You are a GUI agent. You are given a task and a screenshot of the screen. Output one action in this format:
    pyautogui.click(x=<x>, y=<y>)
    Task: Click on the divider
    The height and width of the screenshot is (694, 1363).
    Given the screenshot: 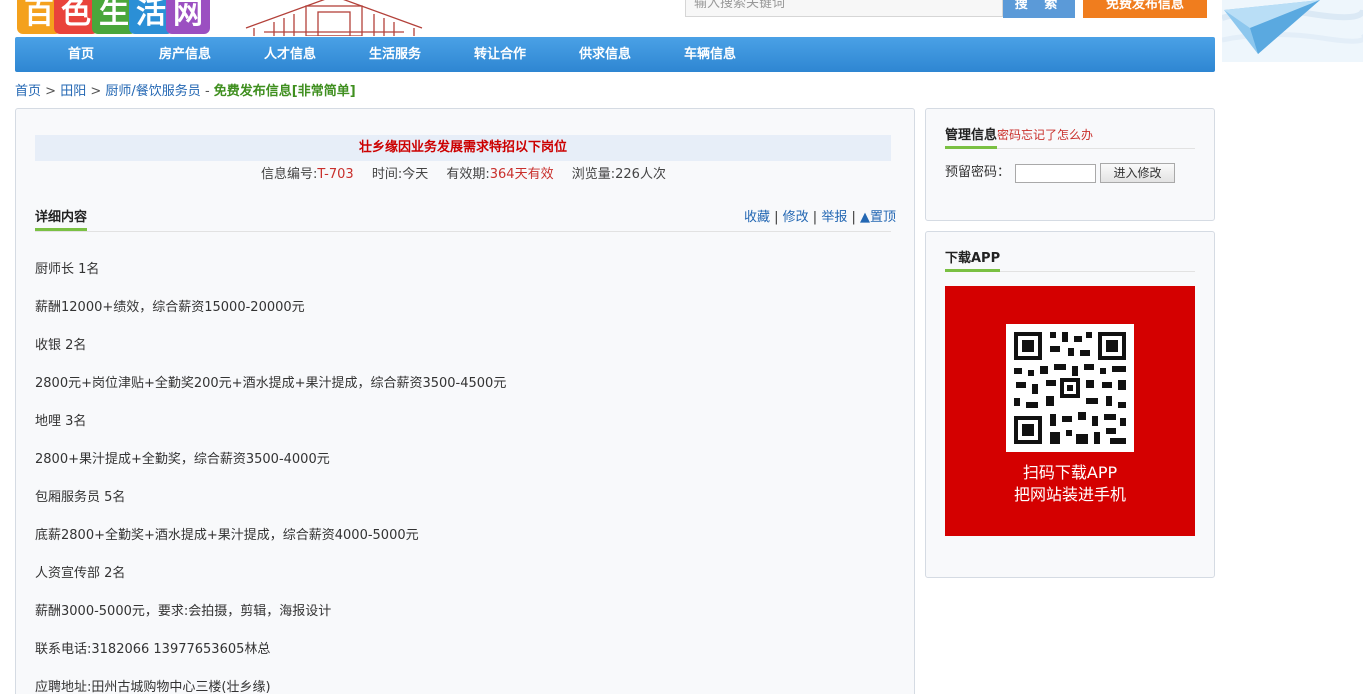 What is the action you would take?
    pyautogui.click(x=463, y=231)
    